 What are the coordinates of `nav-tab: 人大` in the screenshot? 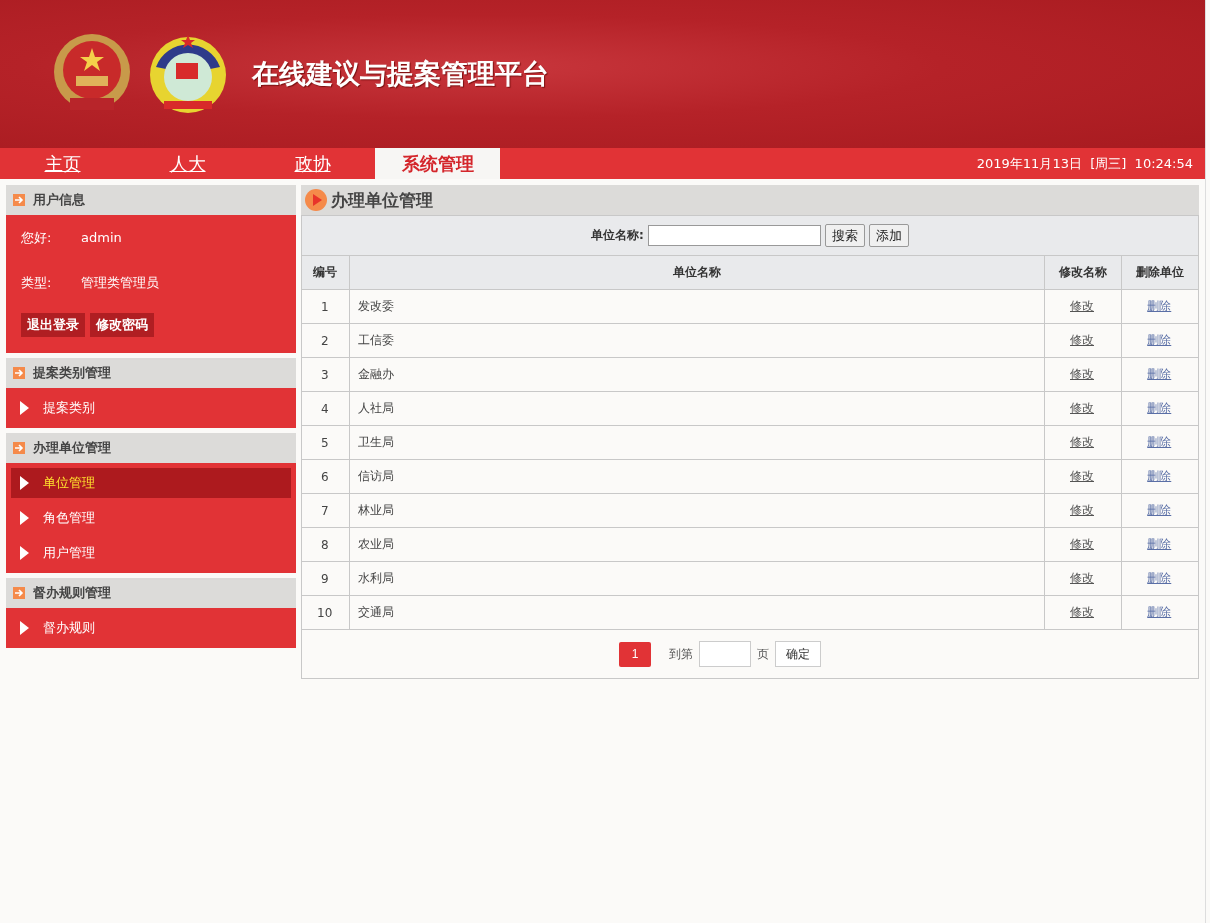 It's located at (187, 163).